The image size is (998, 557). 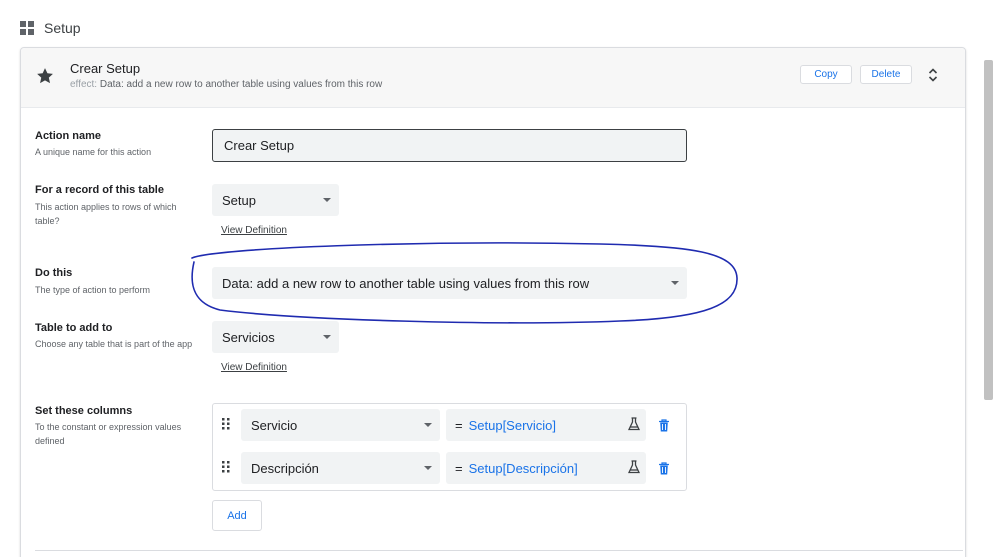 I want to click on table-label: For a record of this table, so click(x=99, y=190).